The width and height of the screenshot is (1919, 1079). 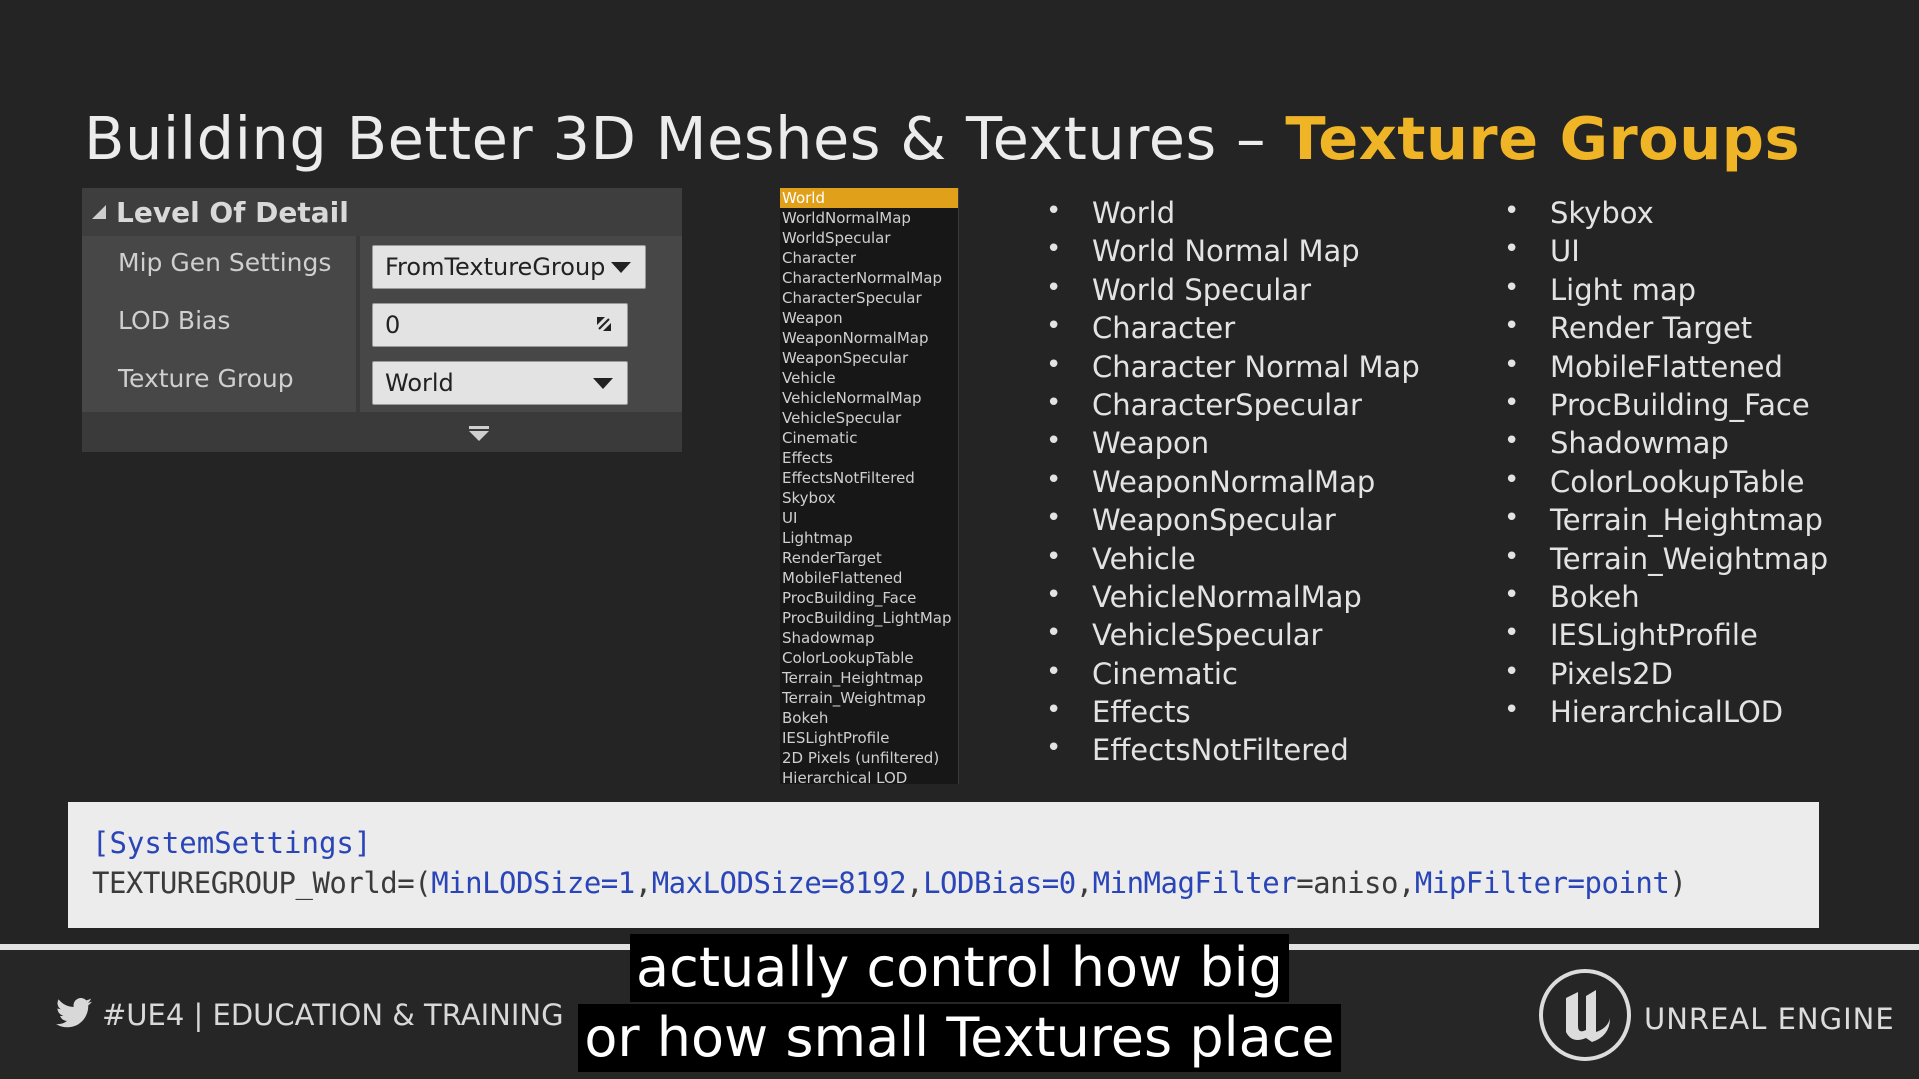 I want to click on dropdown-option: VehicleNormalMap, so click(x=869, y=398).